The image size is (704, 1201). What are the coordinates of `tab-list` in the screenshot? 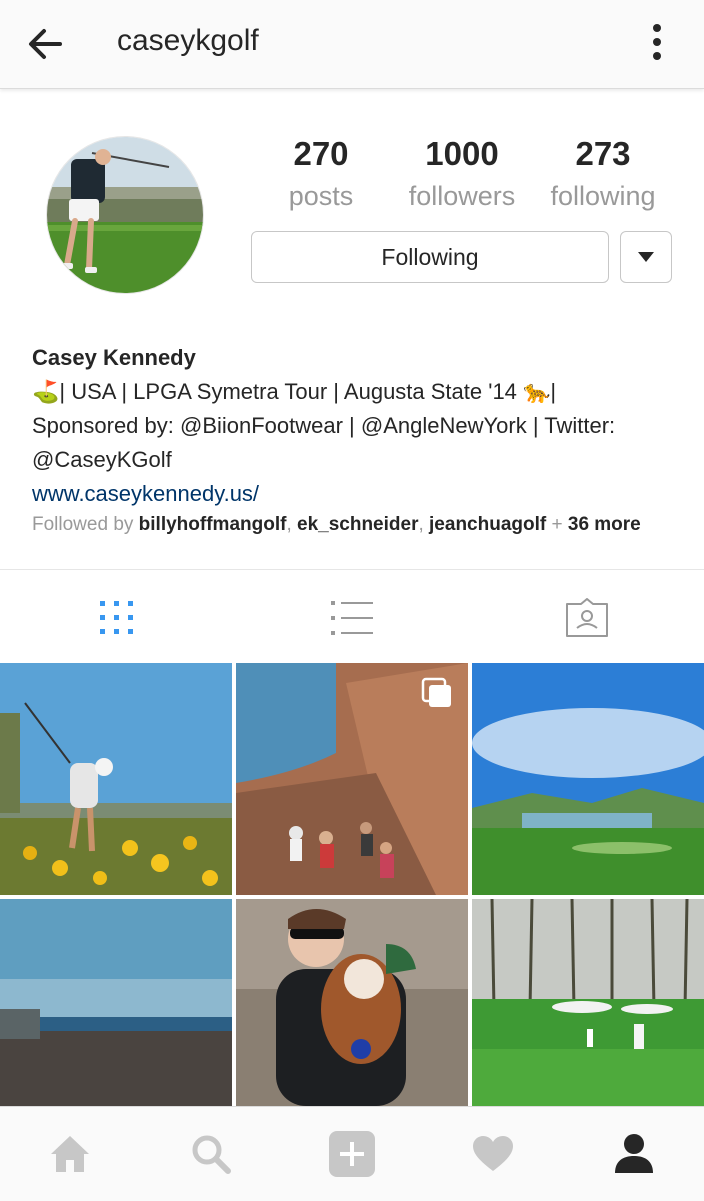 It's located at (352, 618).